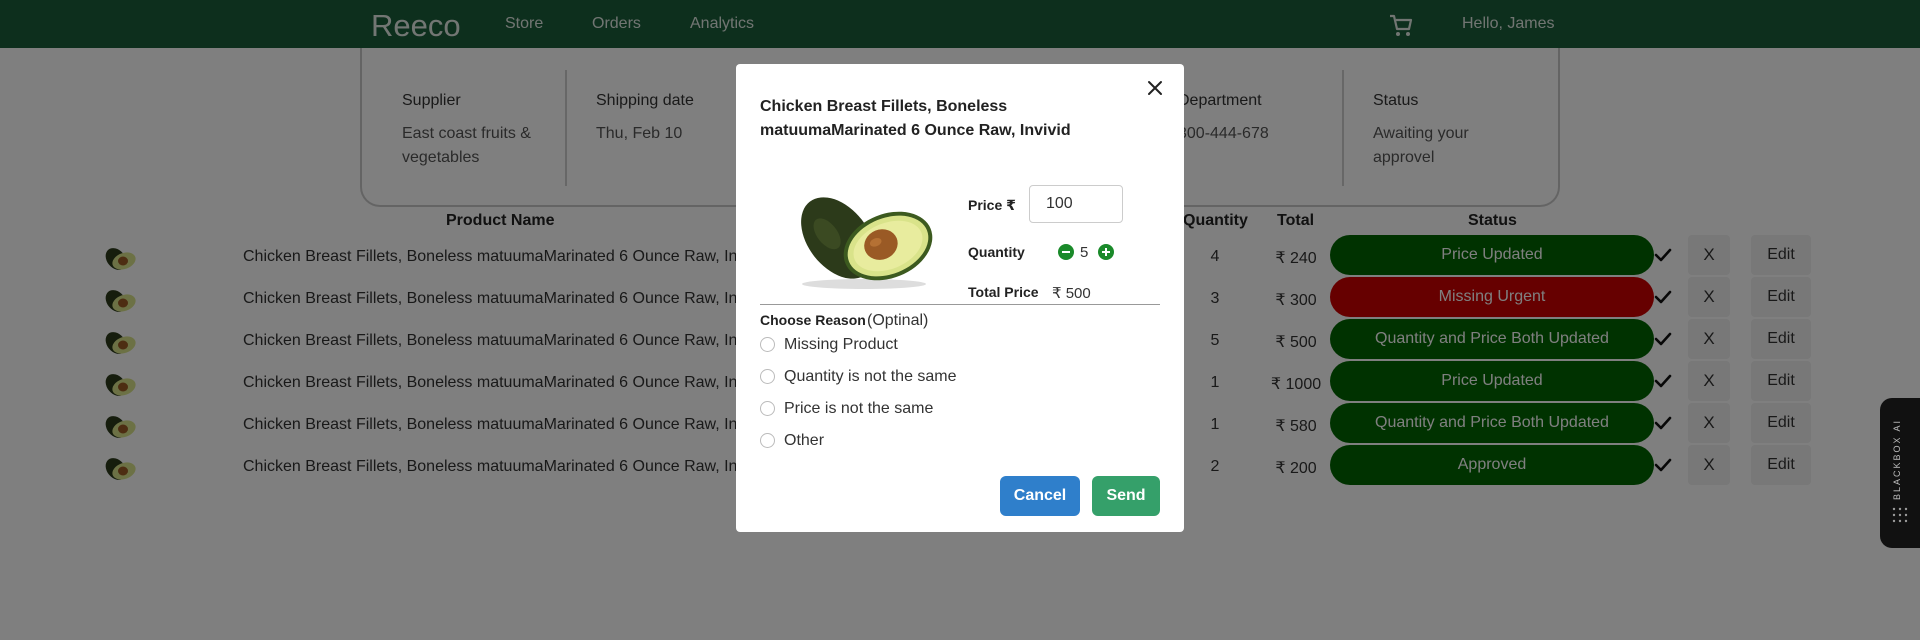 The height and width of the screenshot is (640, 1920). Describe the element at coordinates (767, 376) in the screenshot. I see `radio-quantity-not-same` at that location.